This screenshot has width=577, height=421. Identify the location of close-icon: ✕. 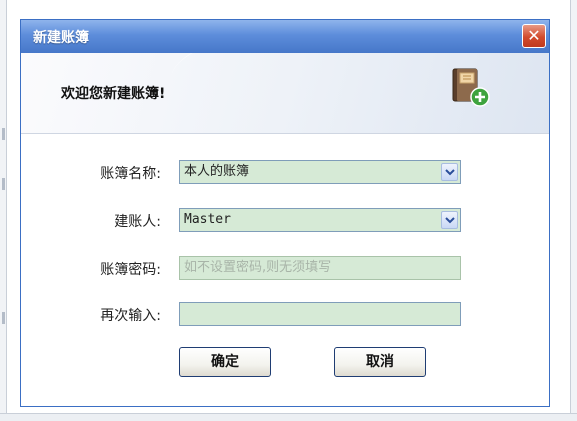
(534, 35).